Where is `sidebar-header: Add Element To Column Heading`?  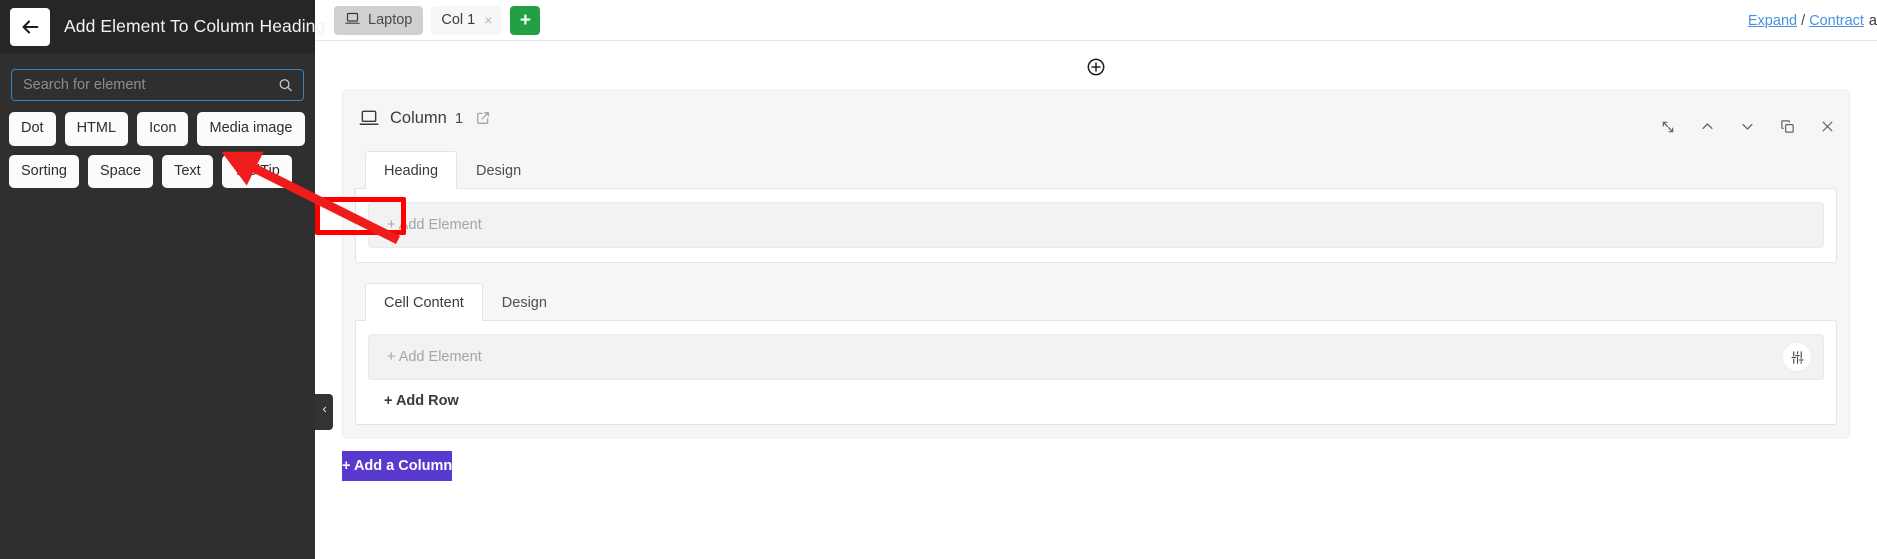
sidebar-header: Add Element To Column Heading is located at coordinates (162, 26).